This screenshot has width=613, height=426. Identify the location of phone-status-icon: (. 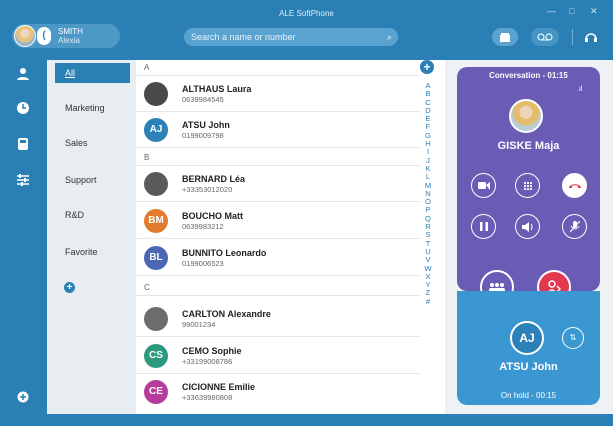
(44, 36).